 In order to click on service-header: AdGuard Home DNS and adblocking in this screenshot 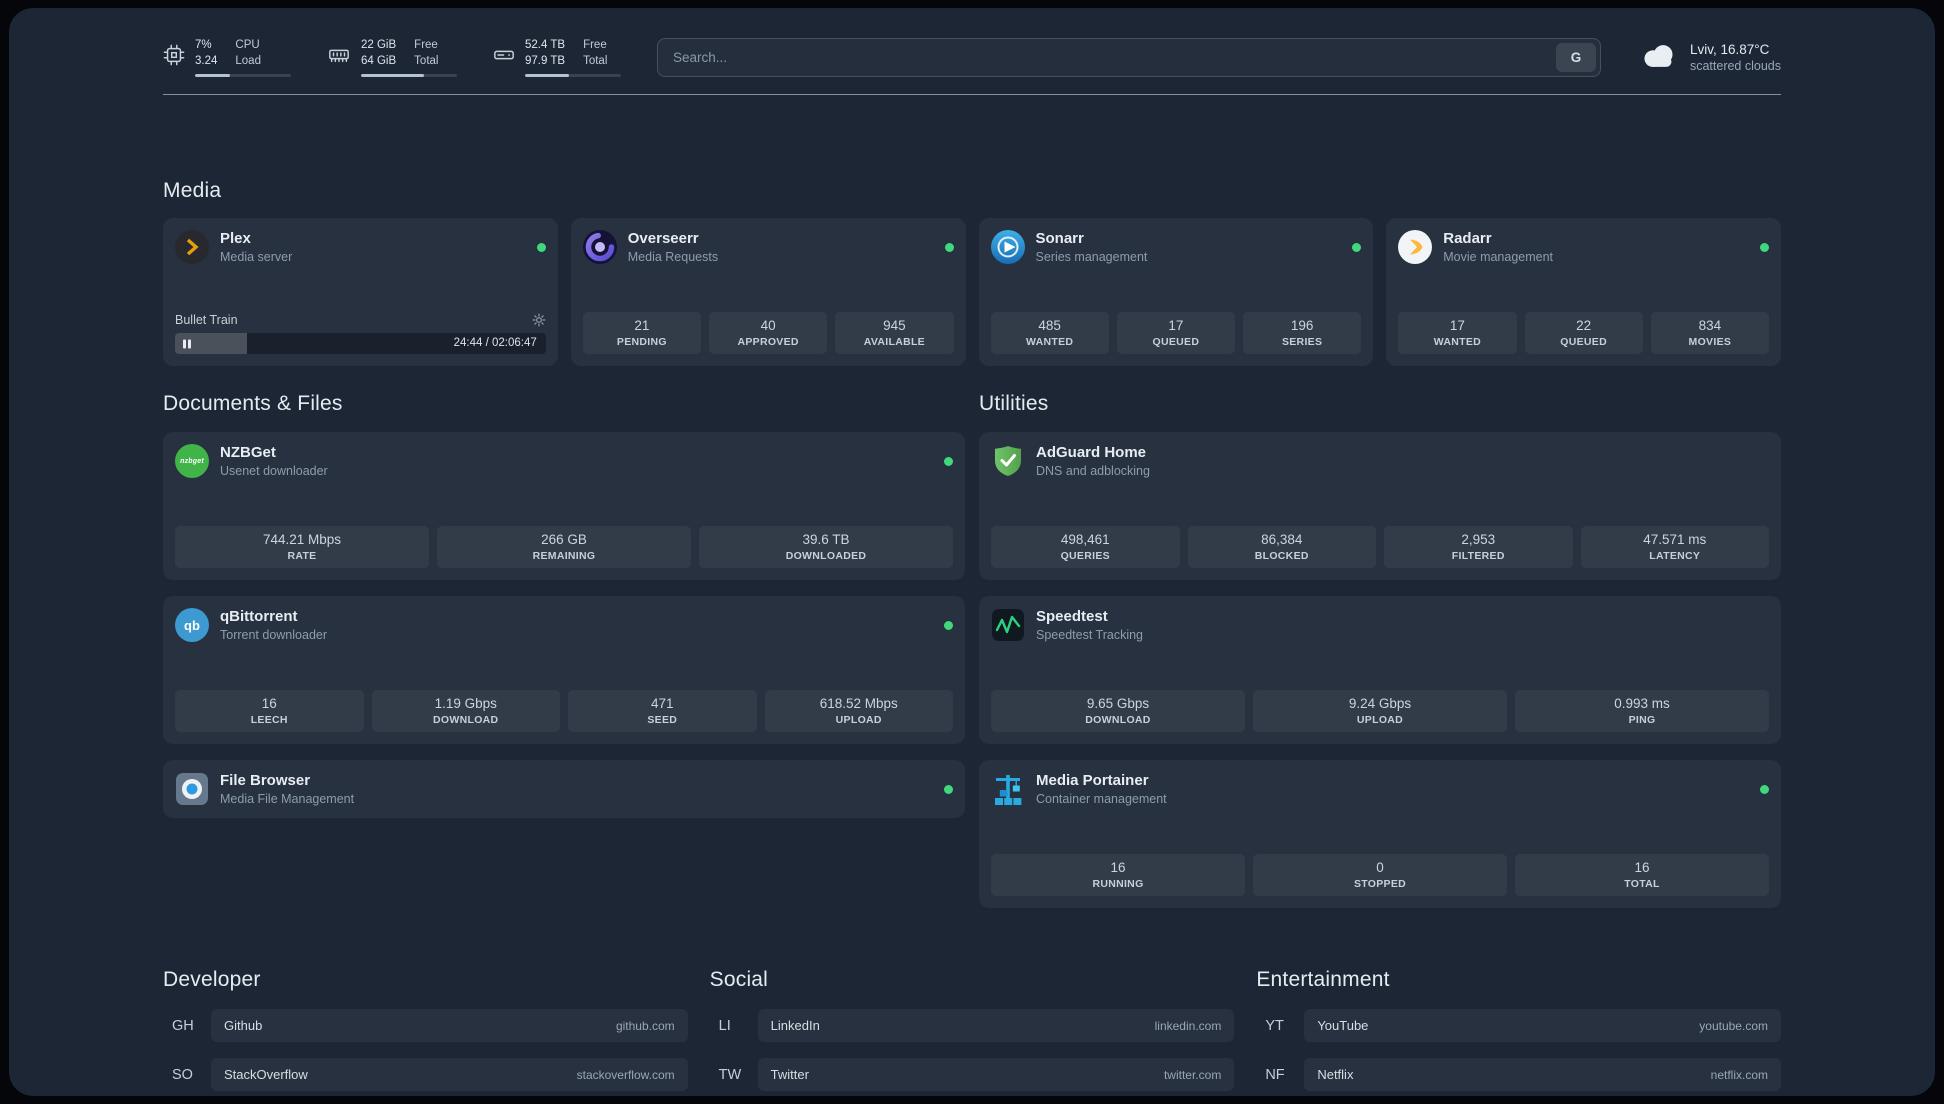, I will do `click(1380, 461)`.